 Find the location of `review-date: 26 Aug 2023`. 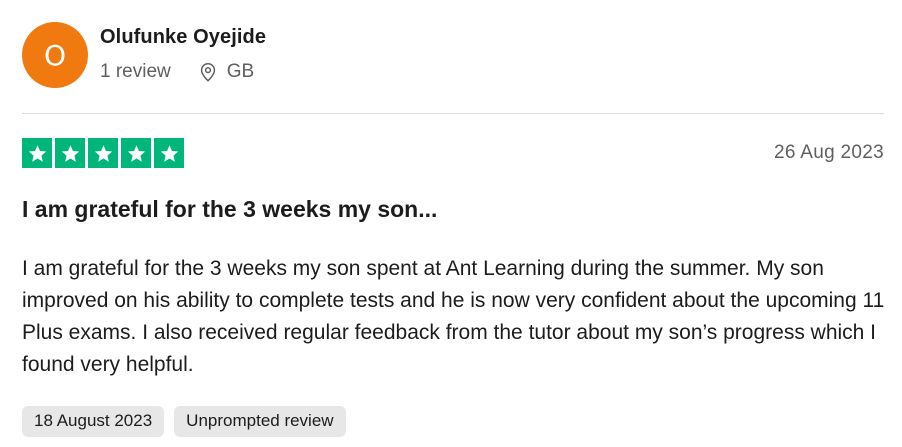

review-date: 26 Aug 2023 is located at coordinates (828, 152).